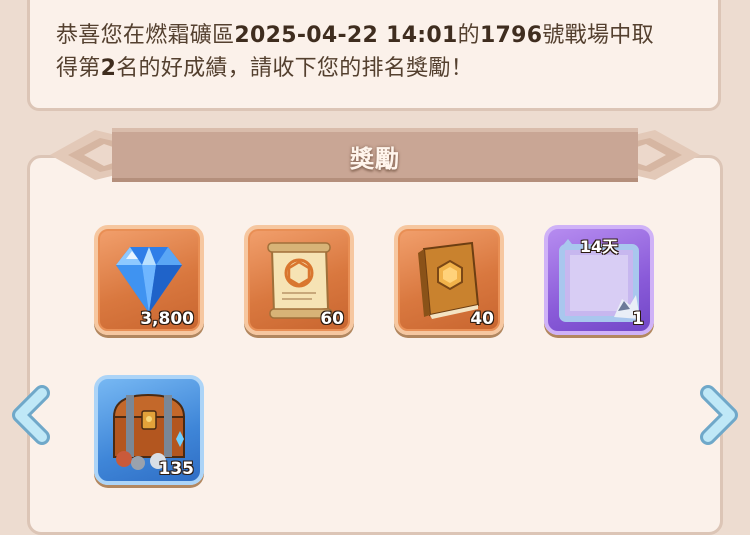 Image resolution: width=750 pixels, height=535 pixels. What do you see at coordinates (332, 319) in the screenshot?
I see `item-count: 60` at bounding box center [332, 319].